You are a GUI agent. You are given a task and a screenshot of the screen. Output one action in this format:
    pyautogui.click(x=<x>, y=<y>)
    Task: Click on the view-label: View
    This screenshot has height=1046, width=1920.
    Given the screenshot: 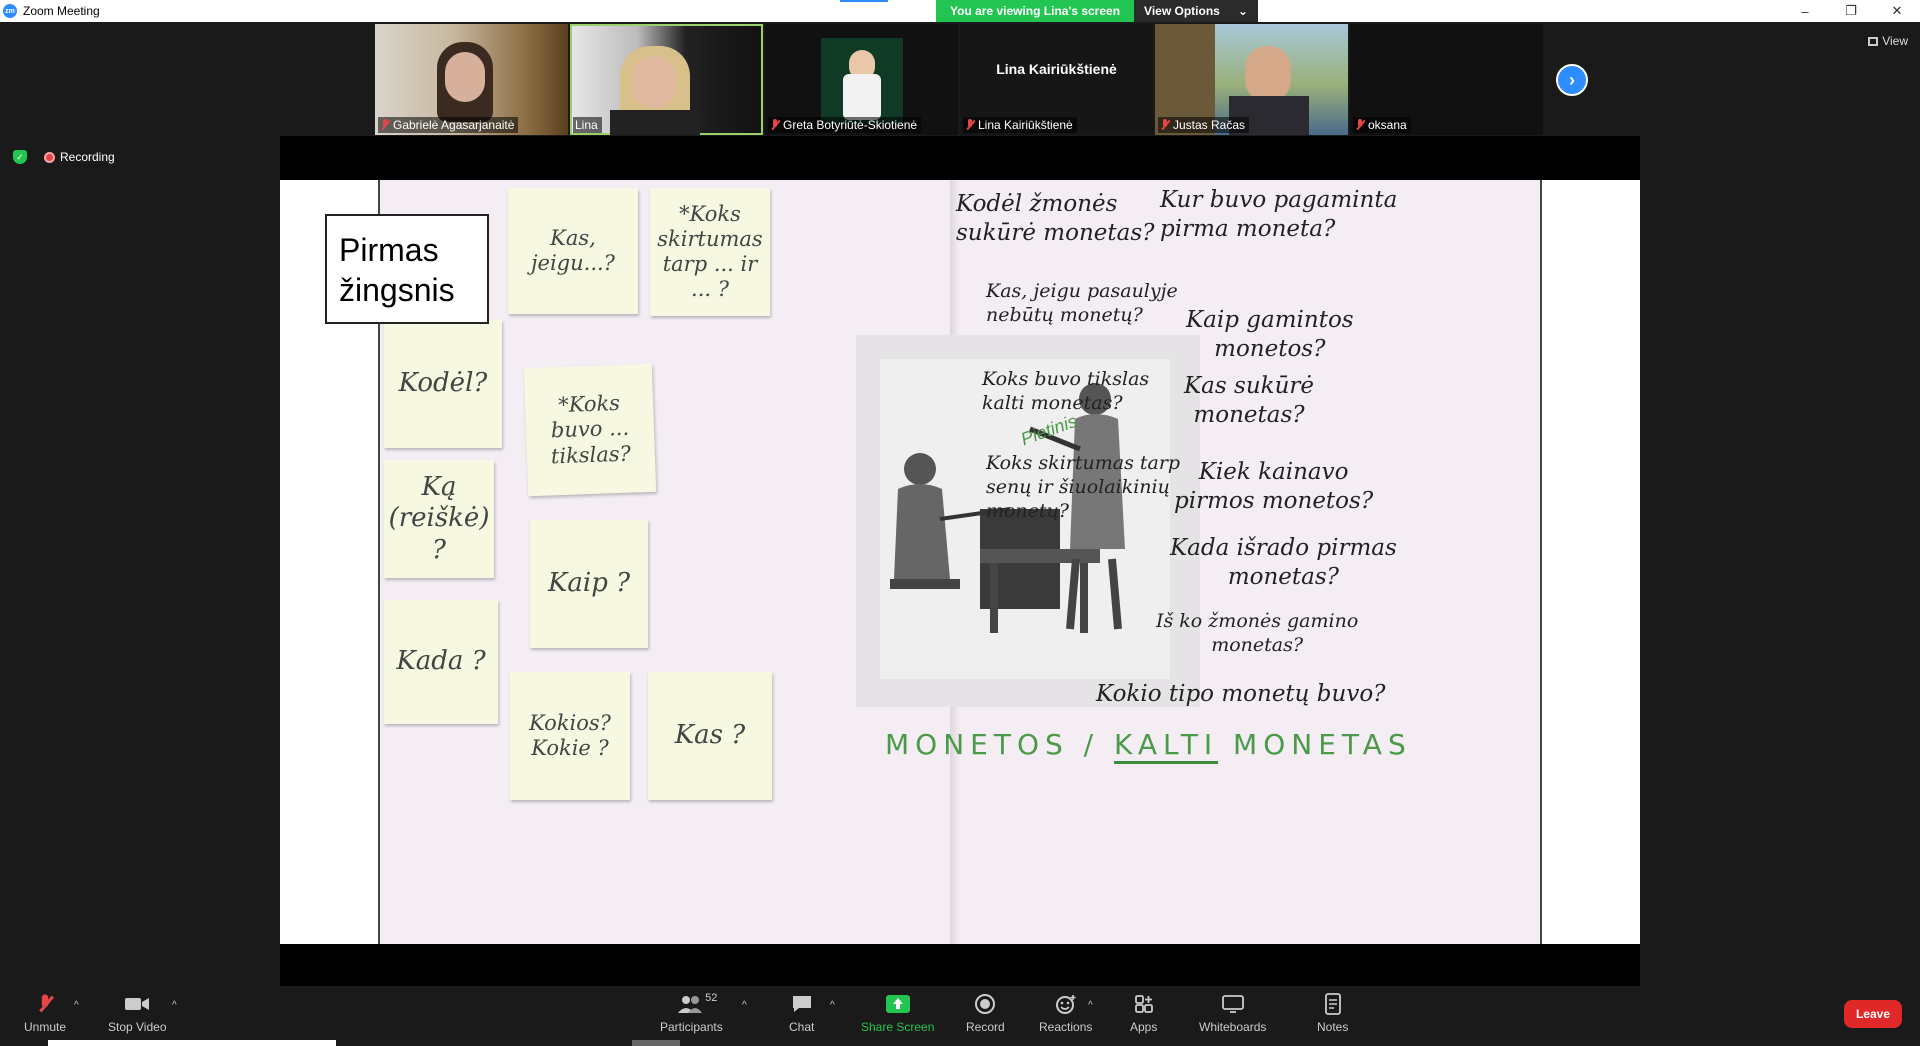 What is the action you would take?
    pyautogui.click(x=1895, y=41)
    